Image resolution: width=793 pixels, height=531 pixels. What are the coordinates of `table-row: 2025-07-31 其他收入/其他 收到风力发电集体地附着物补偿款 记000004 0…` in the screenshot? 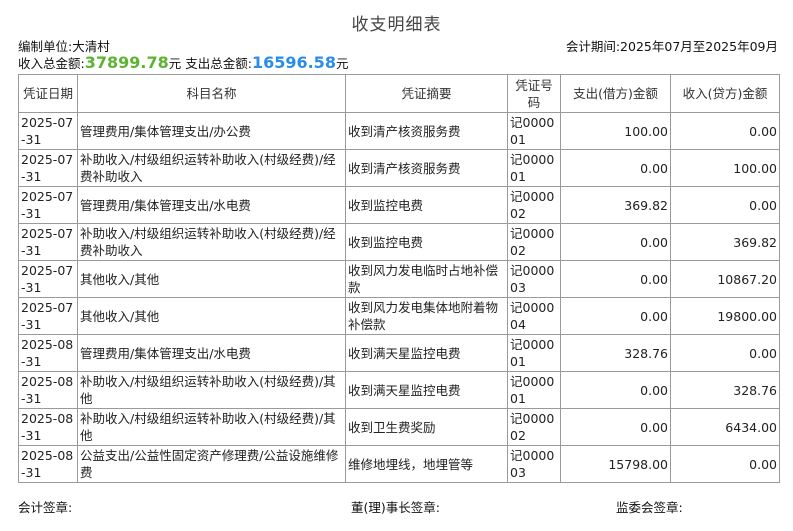 It's located at (399, 316).